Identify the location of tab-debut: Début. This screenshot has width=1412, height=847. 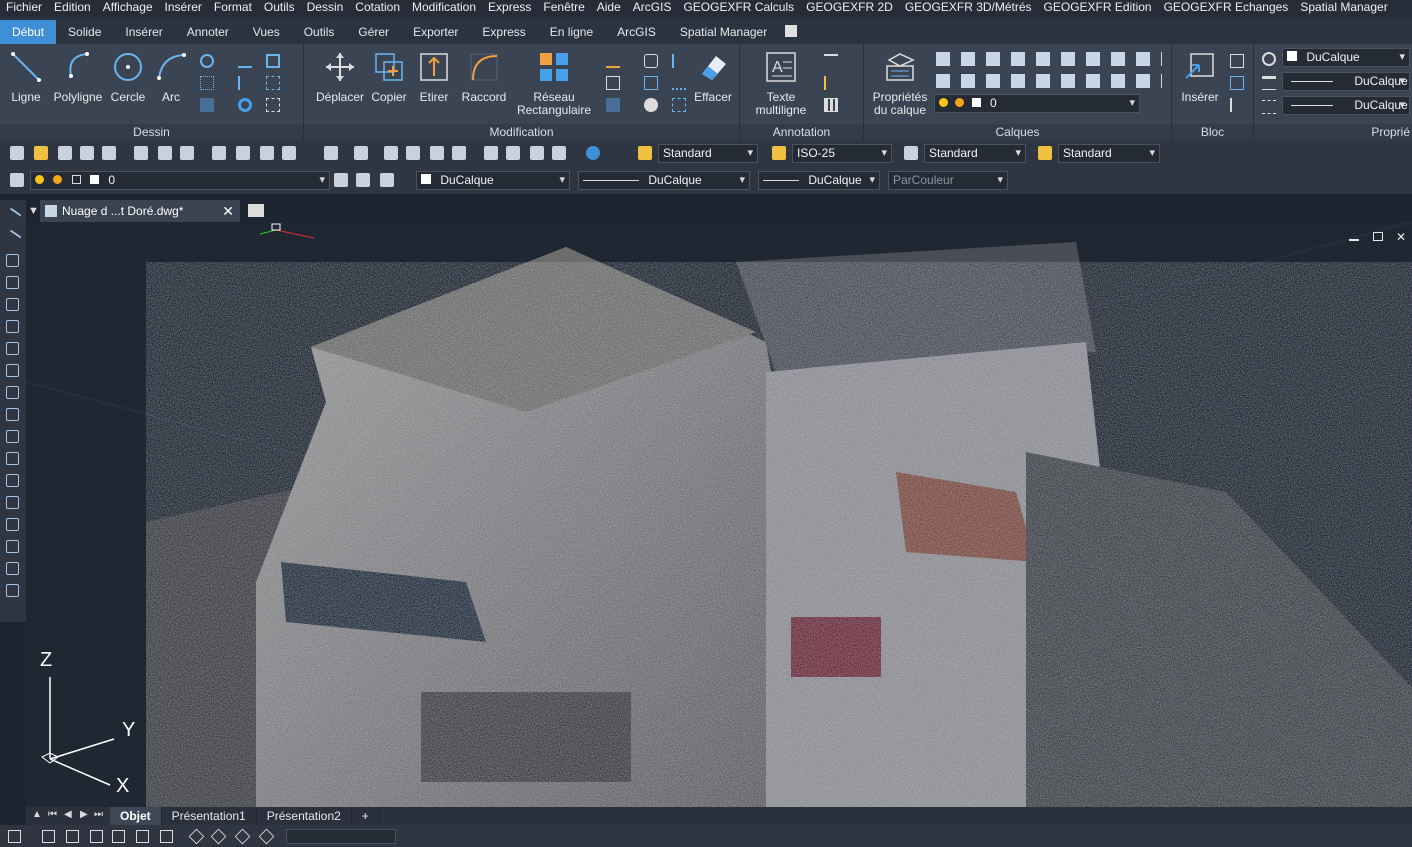
(28, 32).